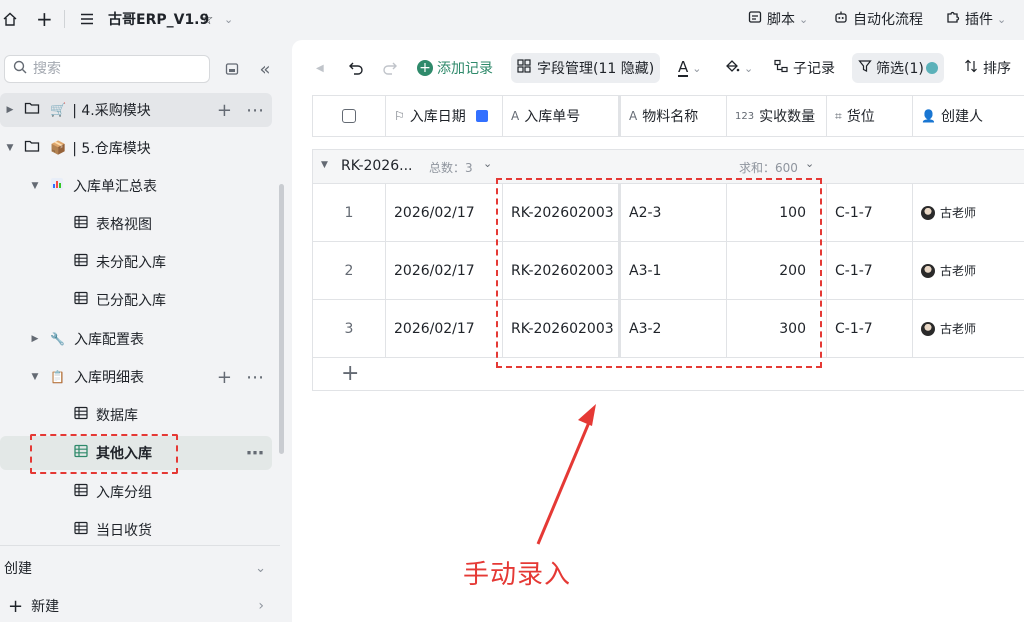 The width and height of the screenshot is (1024, 622). I want to click on column-header-qty: 123 实收数量, so click(777, 116).